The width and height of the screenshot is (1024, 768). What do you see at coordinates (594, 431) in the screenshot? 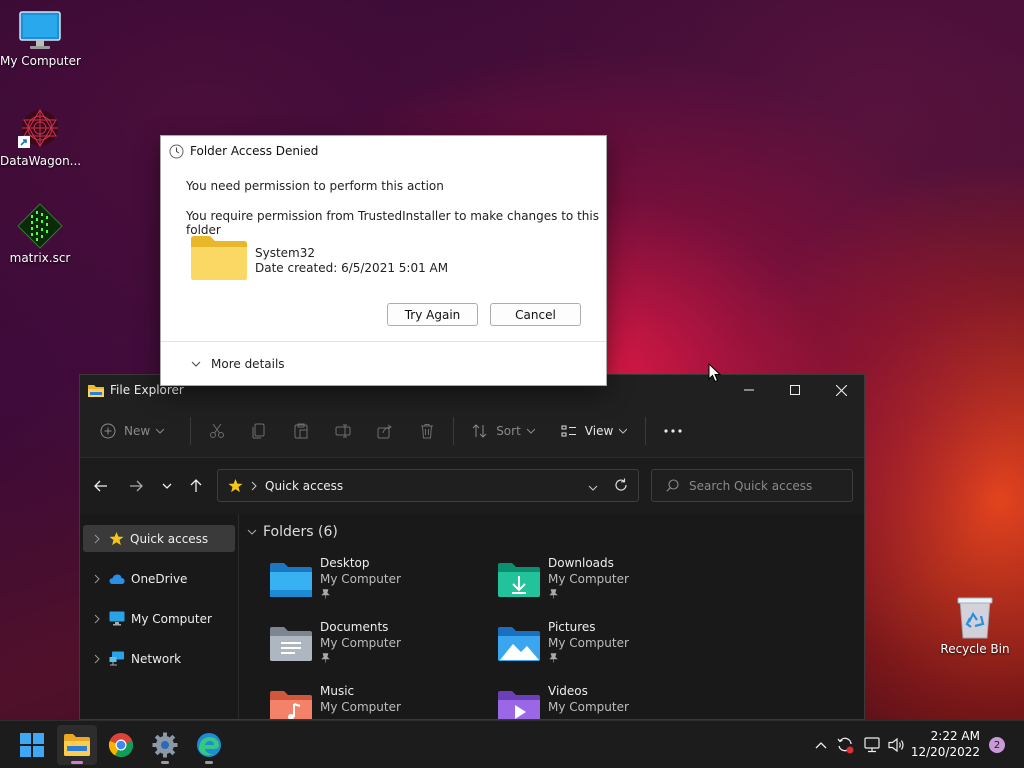
I see `view-button: View` at bounding box center [594, 431].